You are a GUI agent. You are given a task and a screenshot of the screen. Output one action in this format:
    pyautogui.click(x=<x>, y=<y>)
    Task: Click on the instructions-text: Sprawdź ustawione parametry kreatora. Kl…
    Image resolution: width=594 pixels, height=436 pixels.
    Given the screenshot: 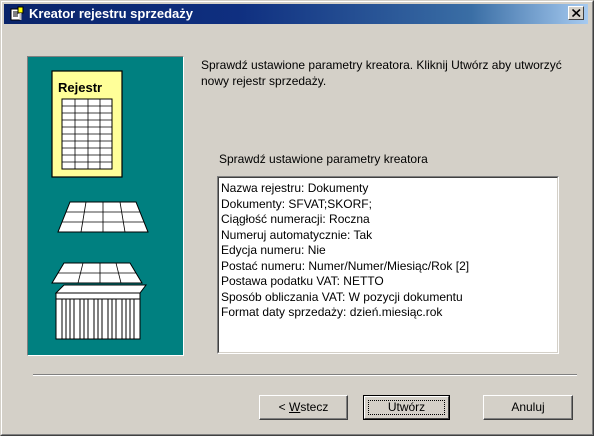 What is the action you would take?
    pyautogui.click(x=381, y=73)
    